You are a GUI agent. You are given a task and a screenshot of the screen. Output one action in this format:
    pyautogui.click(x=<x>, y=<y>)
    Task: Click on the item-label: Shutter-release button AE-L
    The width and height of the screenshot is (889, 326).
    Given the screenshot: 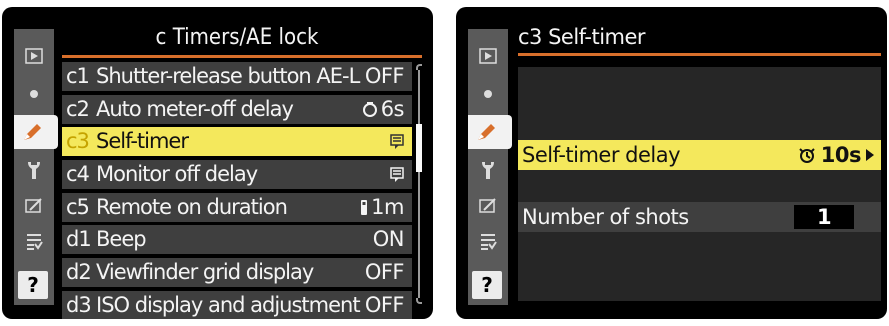 What is the action you would take?
    pyautogui.click(x=228, y=76)
    